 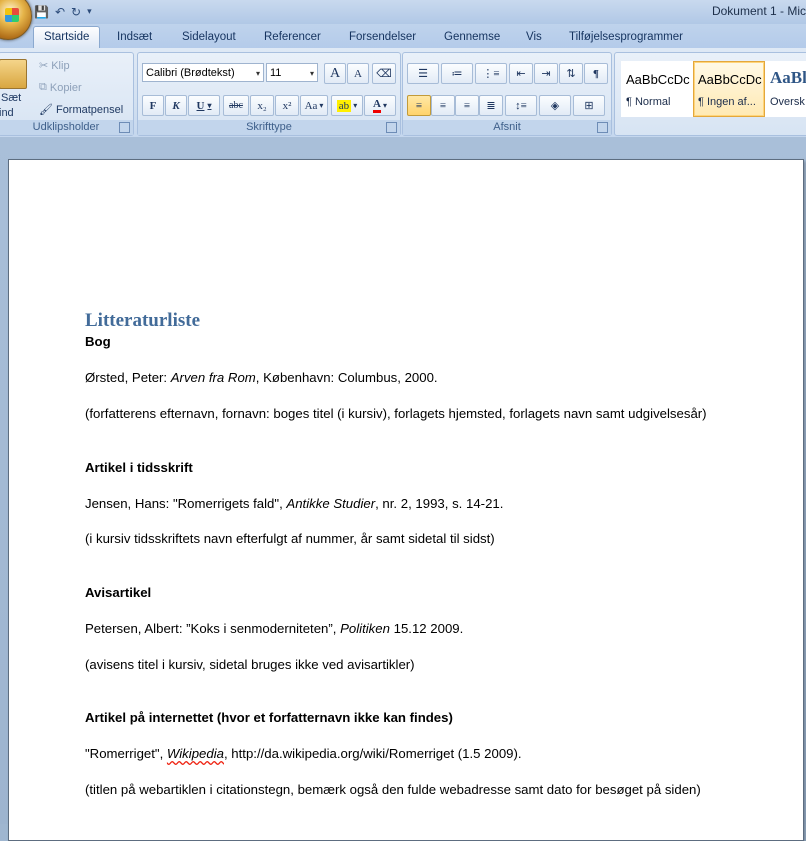 I want to click on align-right-icon: ≡, so click(x=467, y=105).